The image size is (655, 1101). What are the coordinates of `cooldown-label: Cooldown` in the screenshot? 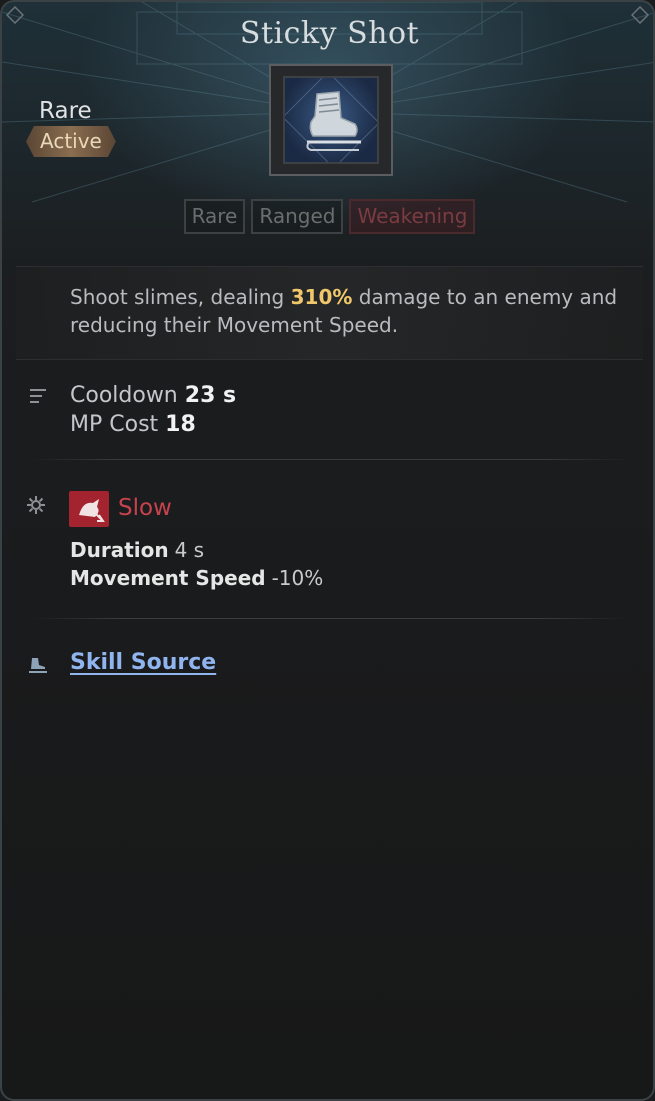 It's located at (124, 395).